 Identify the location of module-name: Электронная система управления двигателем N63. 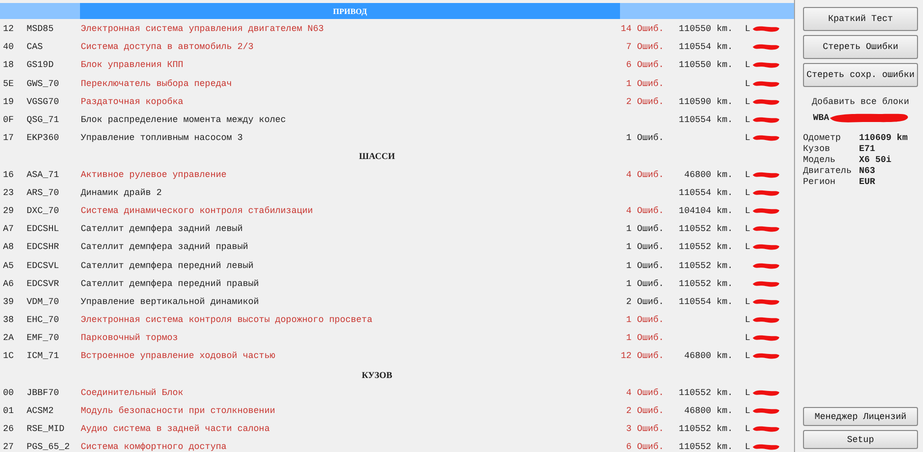
(202, 29).